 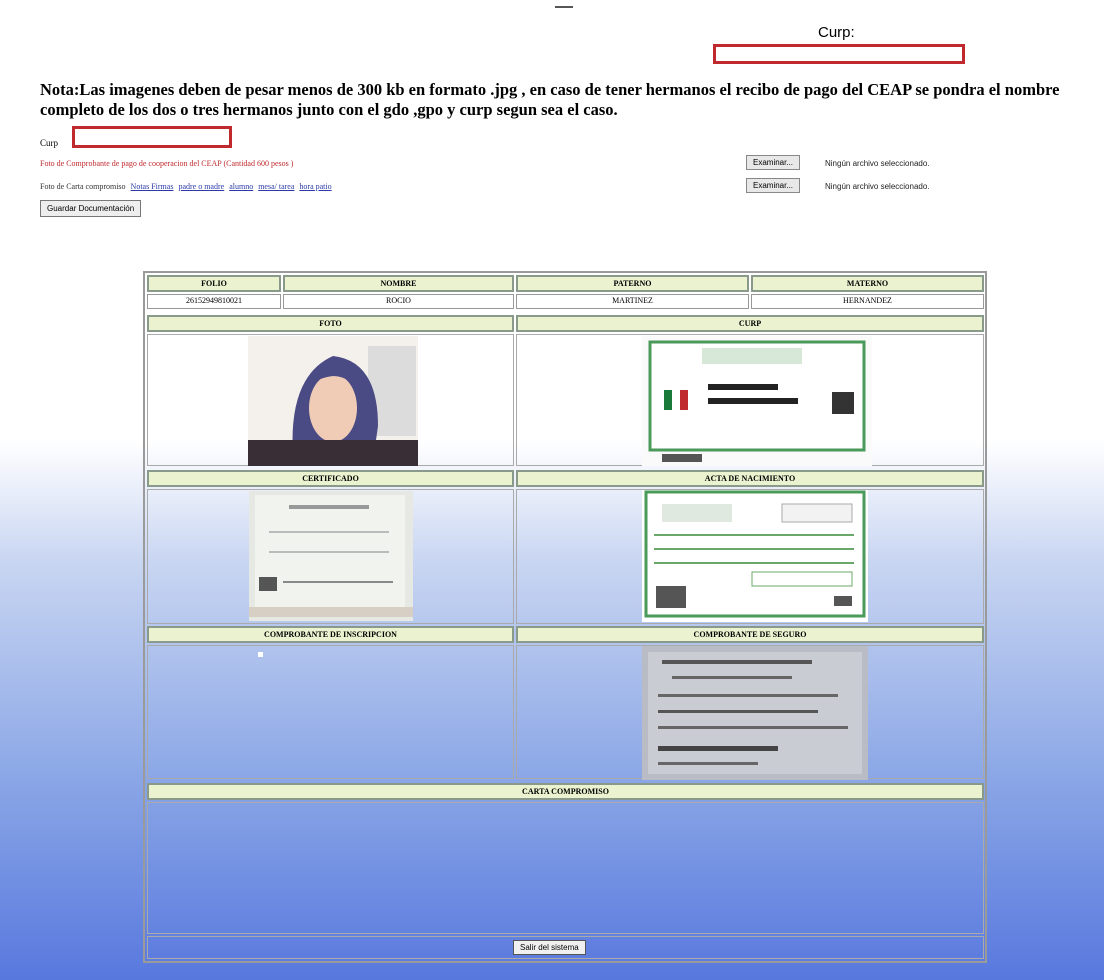 What do you see at coordinates (750, 634) in the screenshot?
I see `section-seguro-title: COMPROBANTE DE SEGURO` at bounding box center [750, 634].